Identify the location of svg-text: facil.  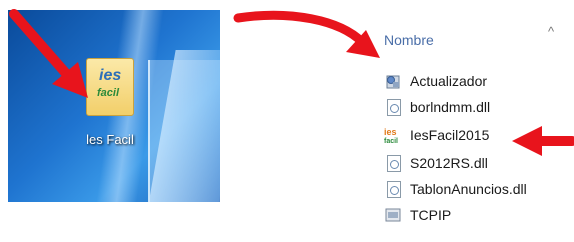
(391, 141).